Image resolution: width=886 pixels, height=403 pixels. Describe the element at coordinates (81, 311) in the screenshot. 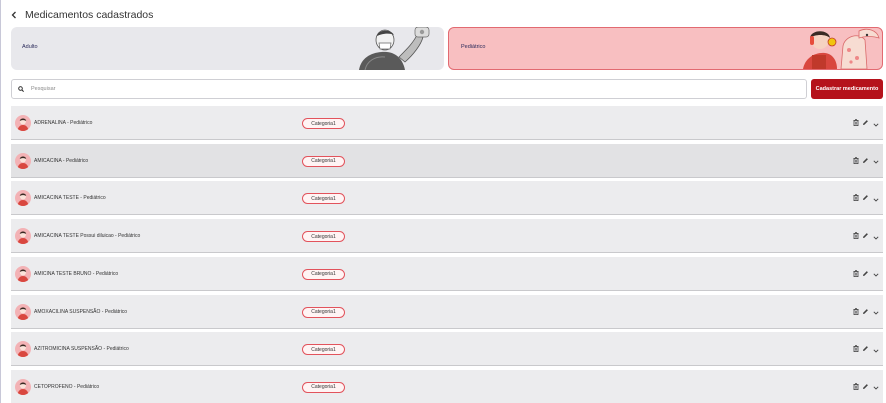

I see `medication-name: AMOXACILINA SUSPENSÃO - Pediátrico` at that location.